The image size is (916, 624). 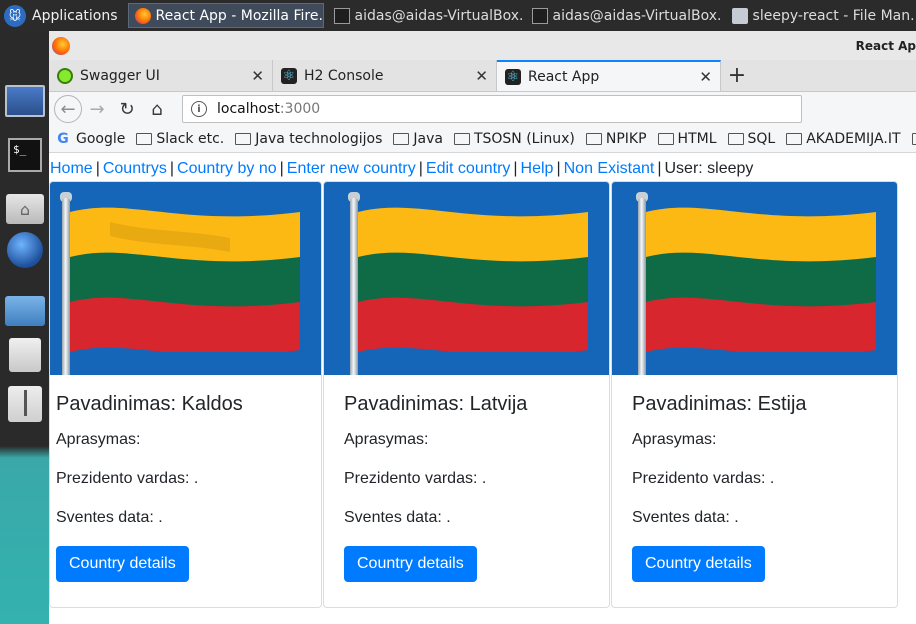 I want to click on bookmark-folder-java: Java, so click(x=418, y=139).